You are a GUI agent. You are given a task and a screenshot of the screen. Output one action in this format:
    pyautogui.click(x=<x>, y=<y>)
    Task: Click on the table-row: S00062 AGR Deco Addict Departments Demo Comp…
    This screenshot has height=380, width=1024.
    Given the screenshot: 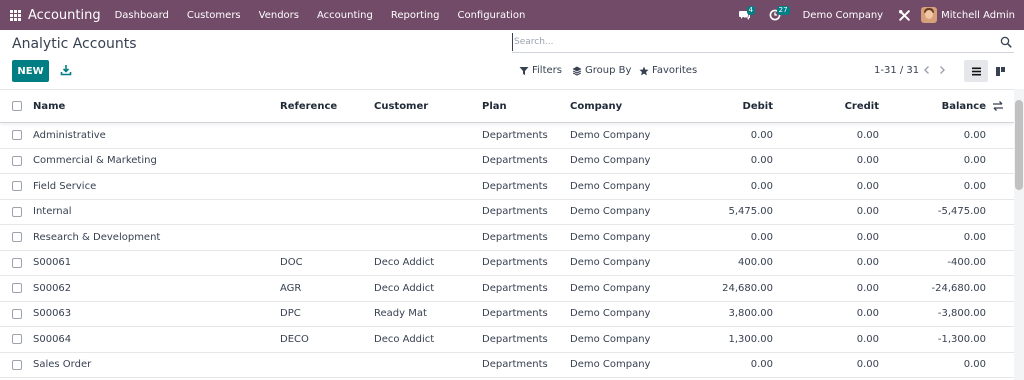 What is the action you would take?
    pyautogui.click(x=507, y=289)
    